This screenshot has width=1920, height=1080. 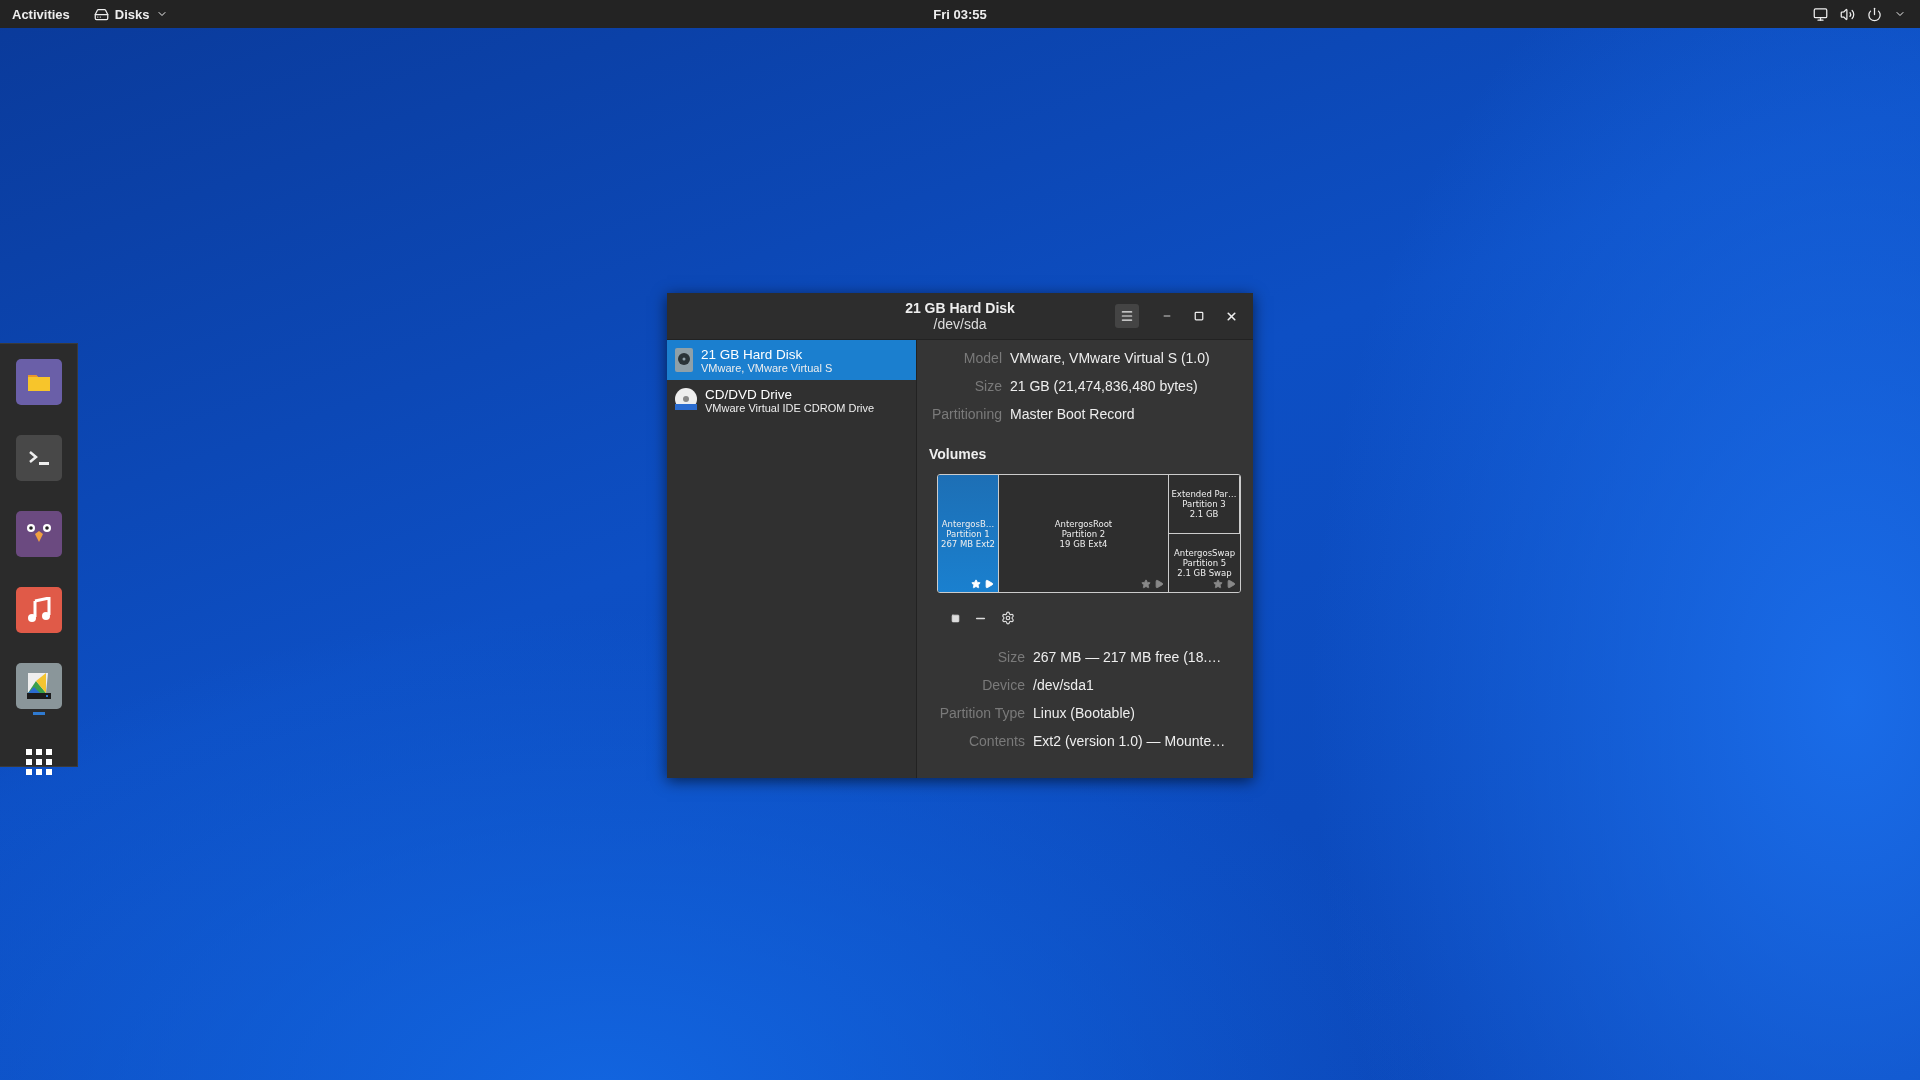 I want to click on close-icon, so click(x=1231, y=316).